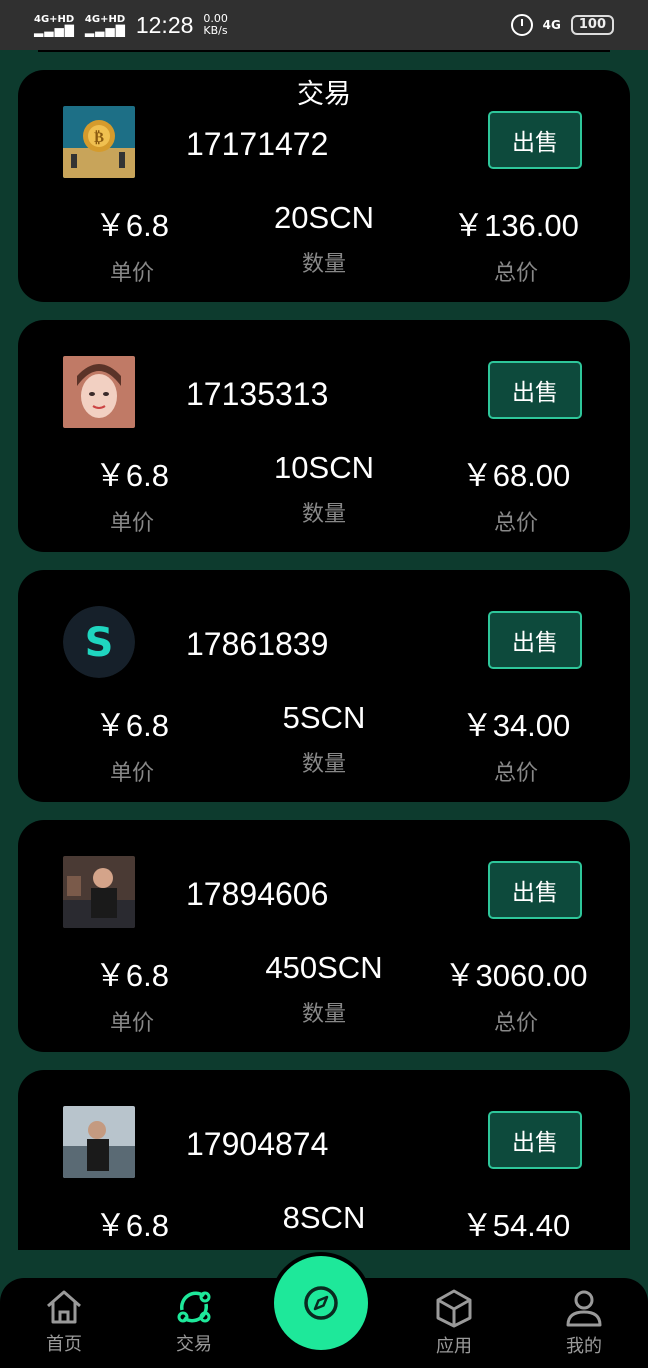 The width and height of the screenshot is (648, 1368). Describe the element at coordinates (257, 144) in the screenshot. I see `user-id: 17171472` at that location.